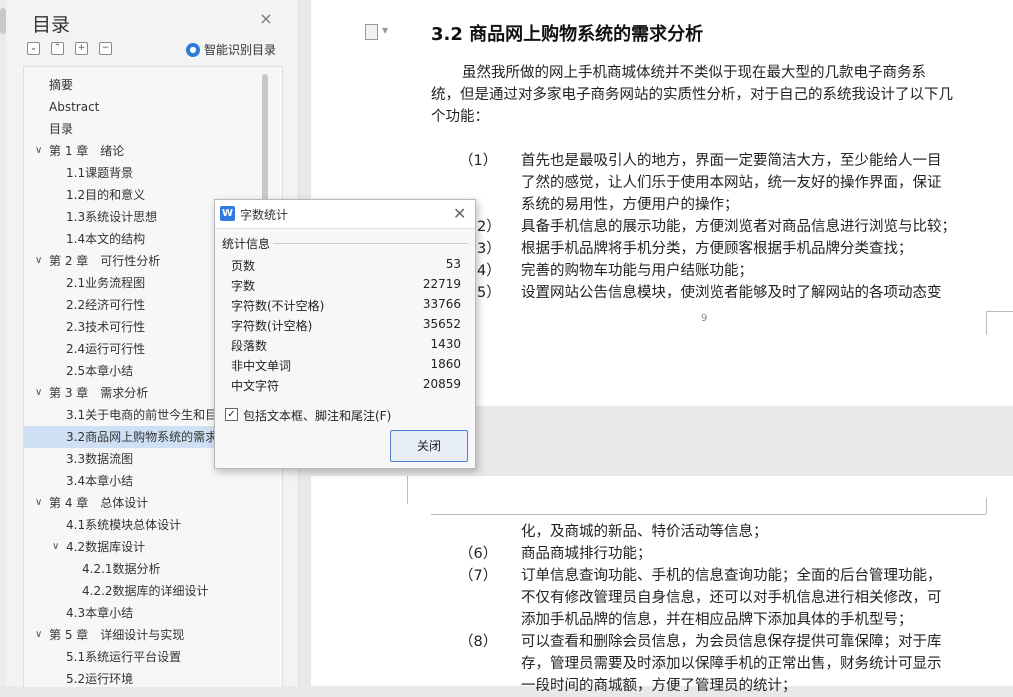 The width and height of the screenshot is (1013, 697). What do you see at coordinates (100, 679) in the screenshot?
I see `toc-item-label: 5.2运行环境` at bounding box center [100, 679].